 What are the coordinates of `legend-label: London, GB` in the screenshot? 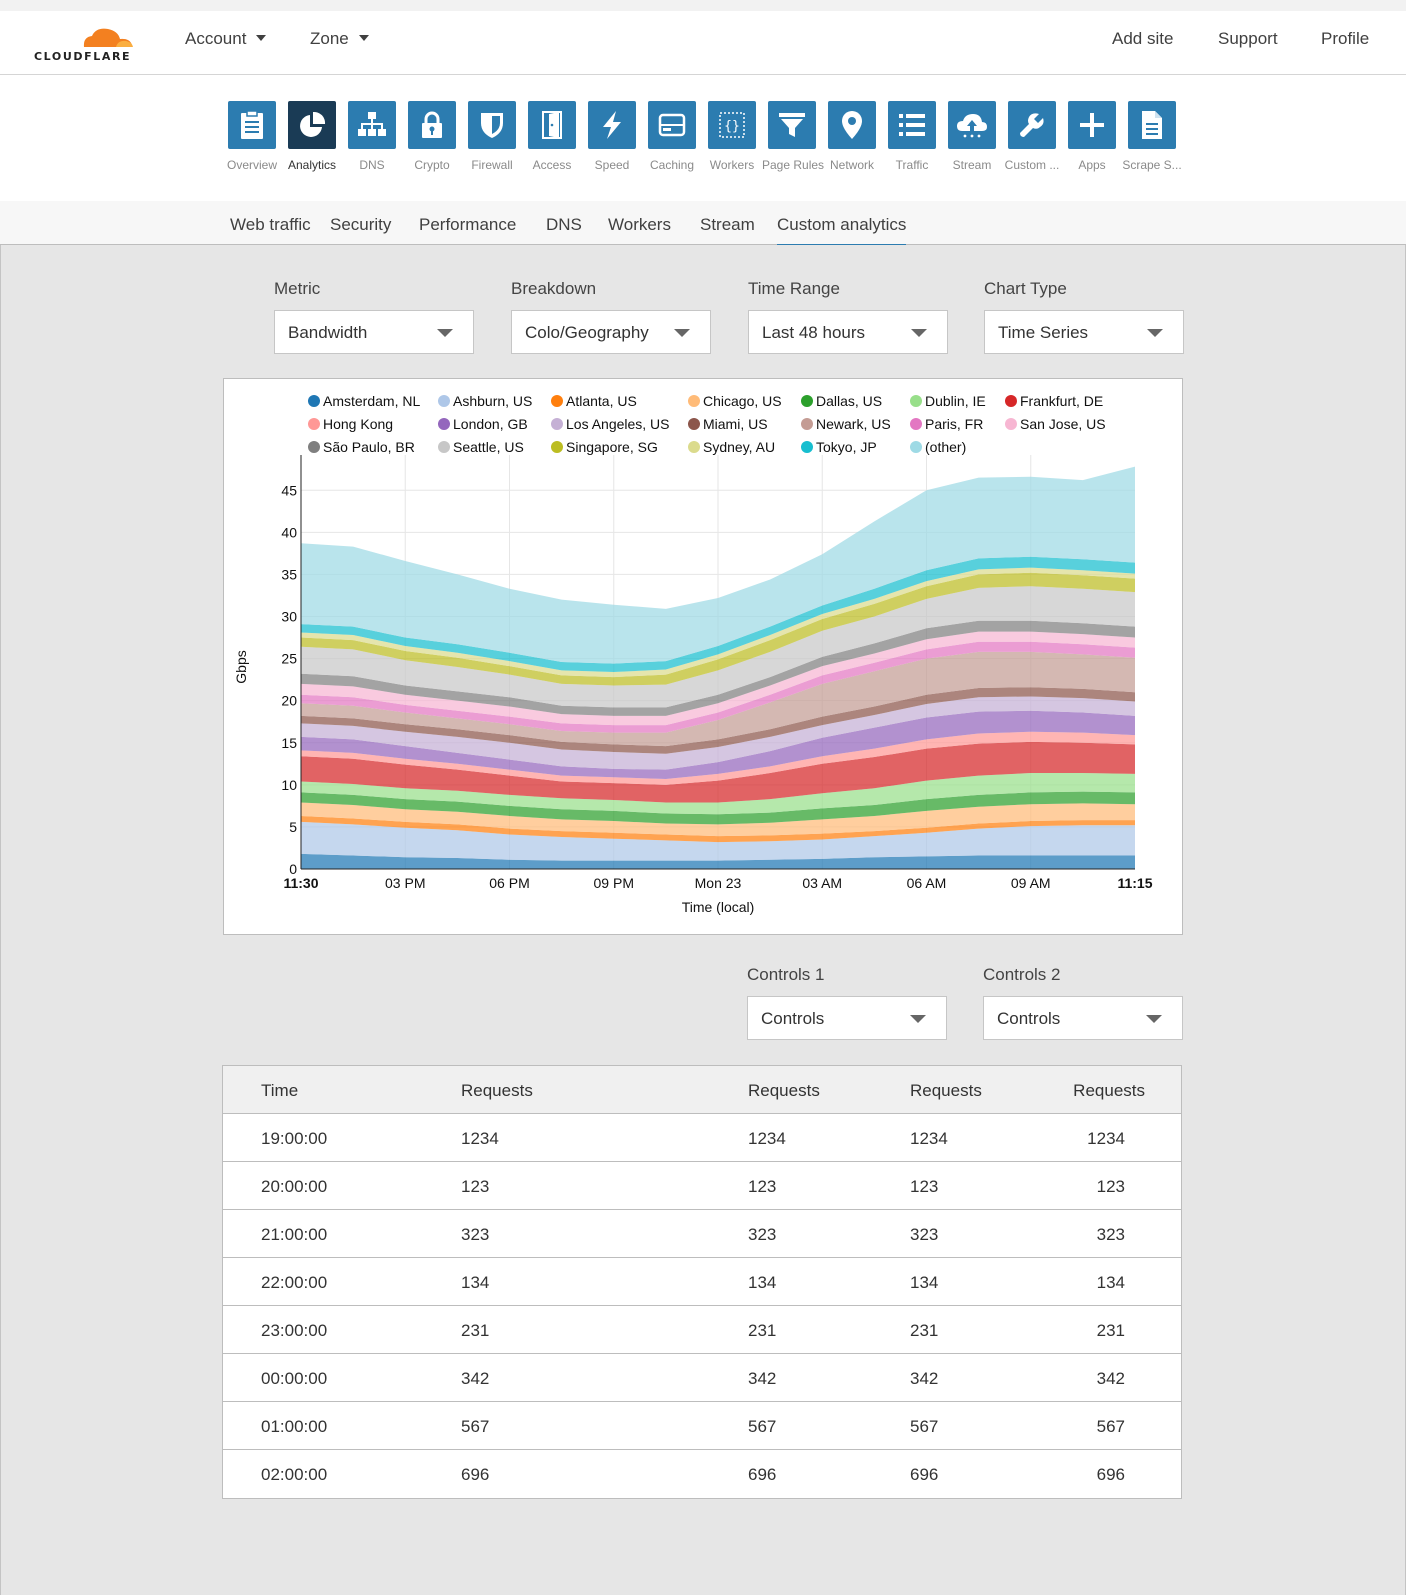 It's located at (490, 424).